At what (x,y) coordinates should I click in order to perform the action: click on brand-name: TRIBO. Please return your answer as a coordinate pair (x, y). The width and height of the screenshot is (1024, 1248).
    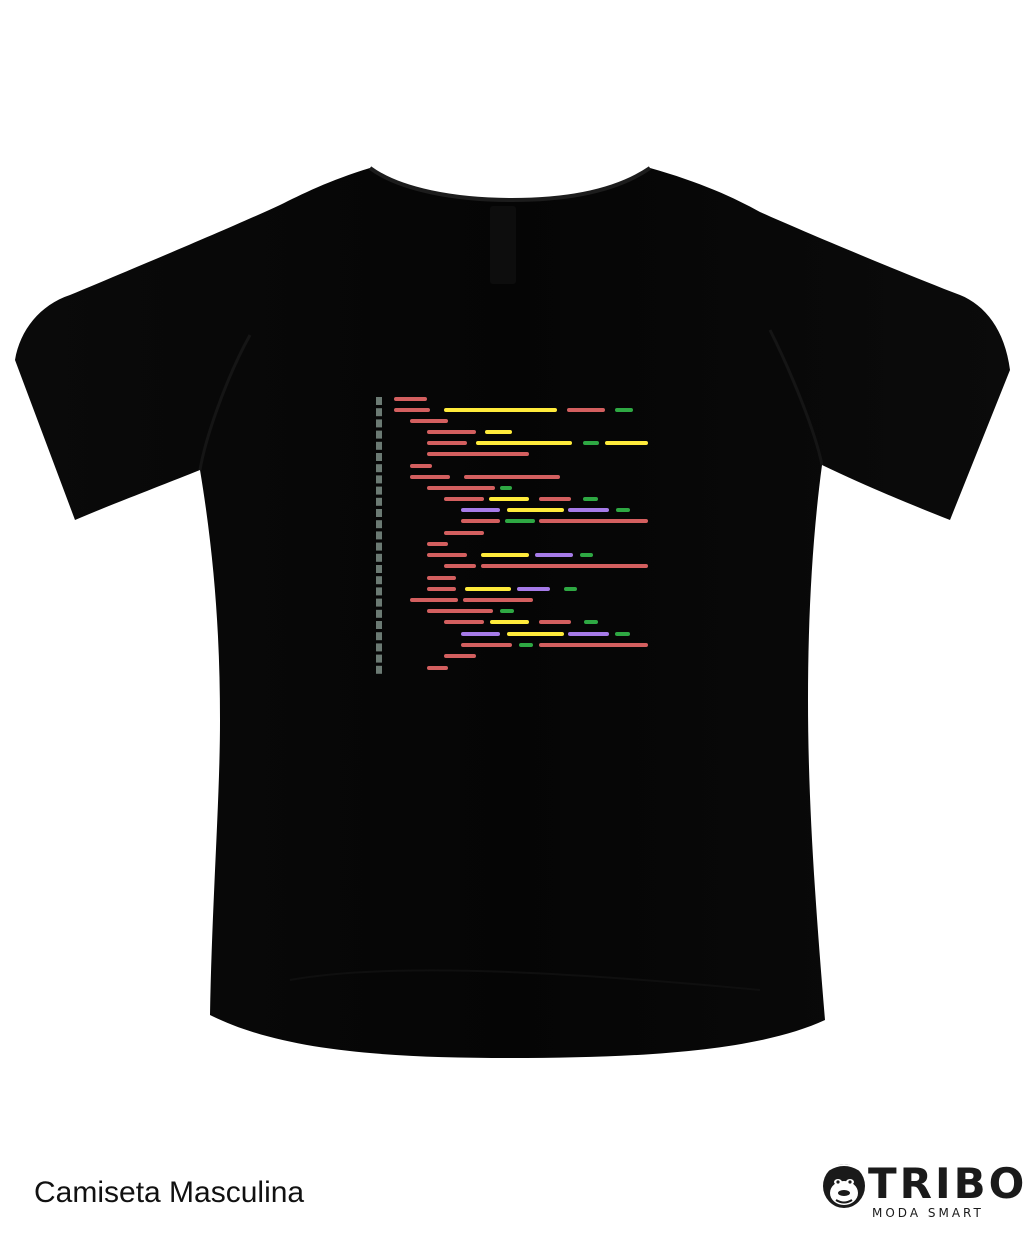
    Looking at the image, I should click on (946, 1183).